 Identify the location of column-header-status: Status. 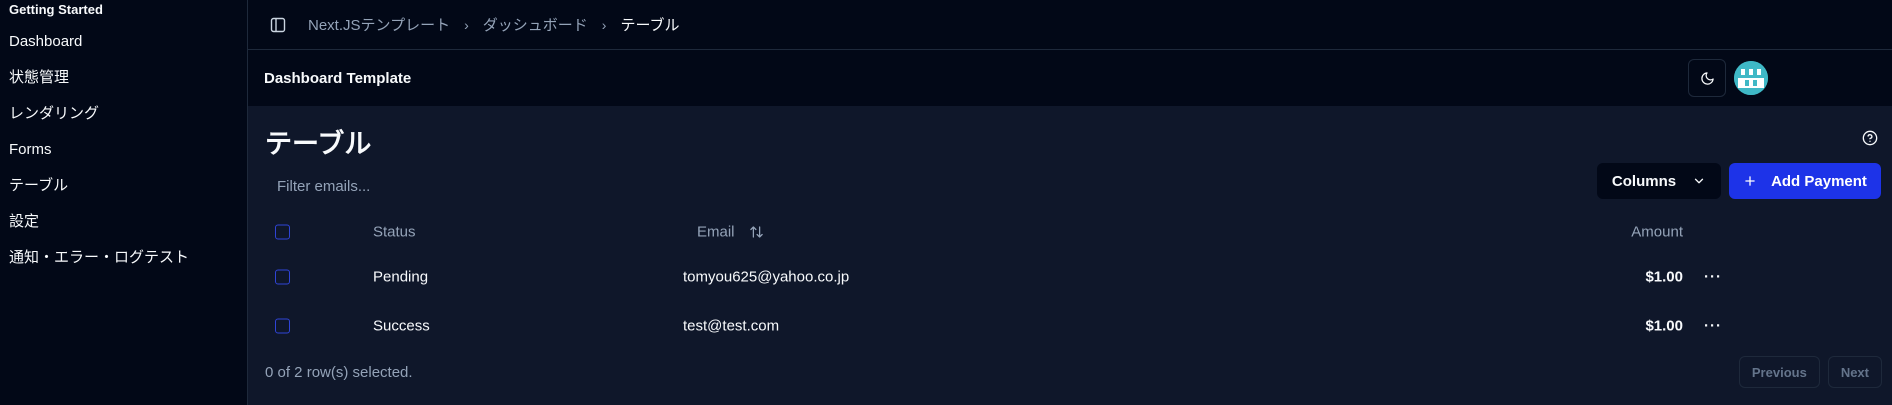
(394, 232).